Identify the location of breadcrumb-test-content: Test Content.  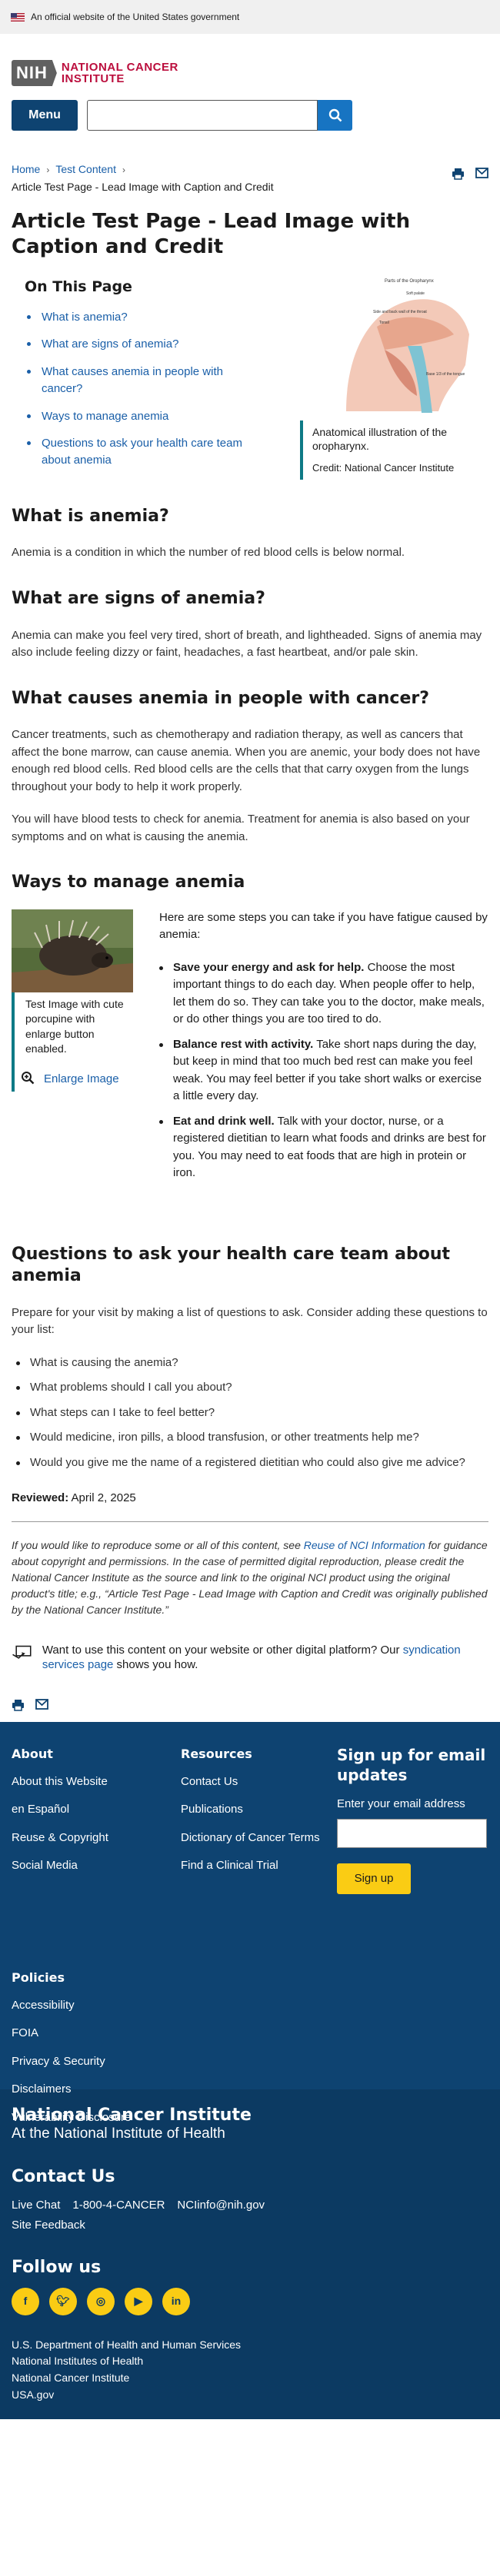
(86, 169).